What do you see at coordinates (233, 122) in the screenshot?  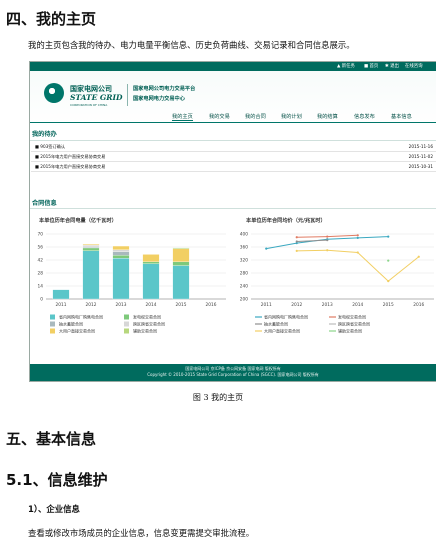 I see `nav-underline` at bounding box center [233, 122].